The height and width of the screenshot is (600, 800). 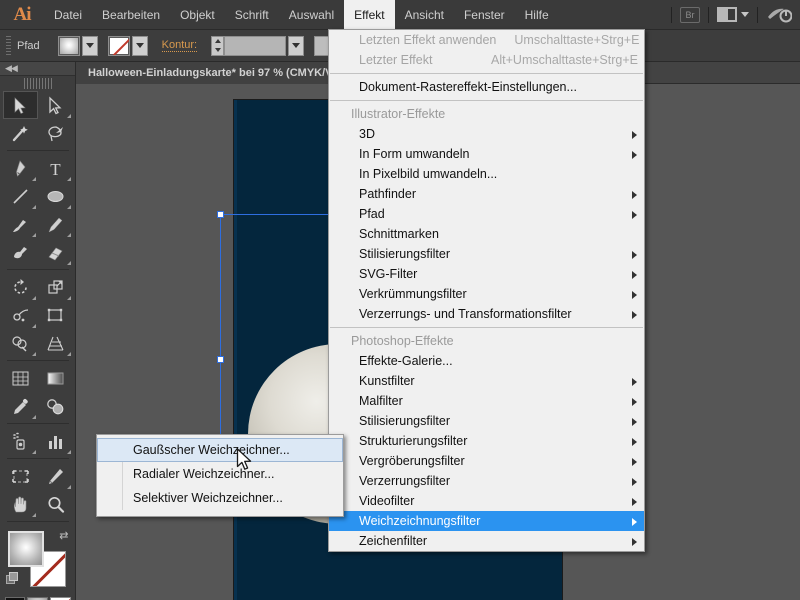 What do you see at coordinates (68, 15) in the screenshot?
I see `menu-datei: Datei` at bounding box center [68, 15].